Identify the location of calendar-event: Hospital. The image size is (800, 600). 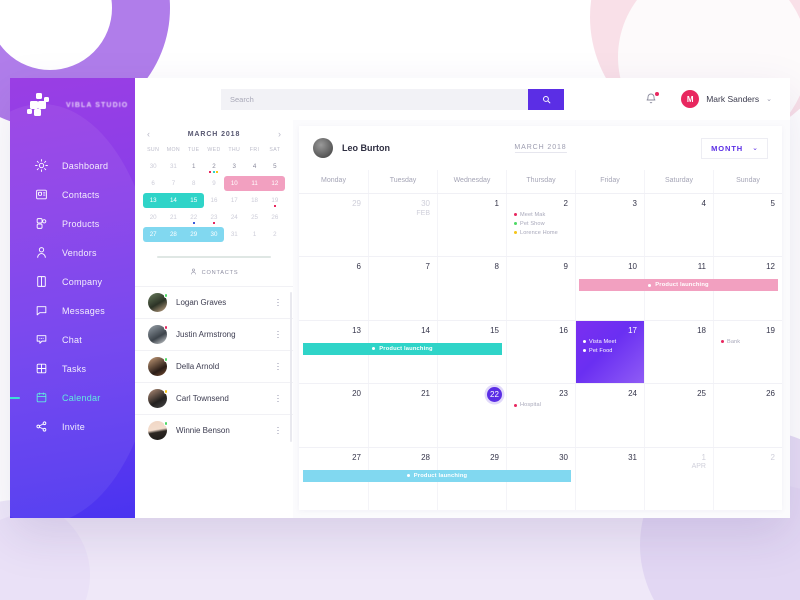
(541, 405).